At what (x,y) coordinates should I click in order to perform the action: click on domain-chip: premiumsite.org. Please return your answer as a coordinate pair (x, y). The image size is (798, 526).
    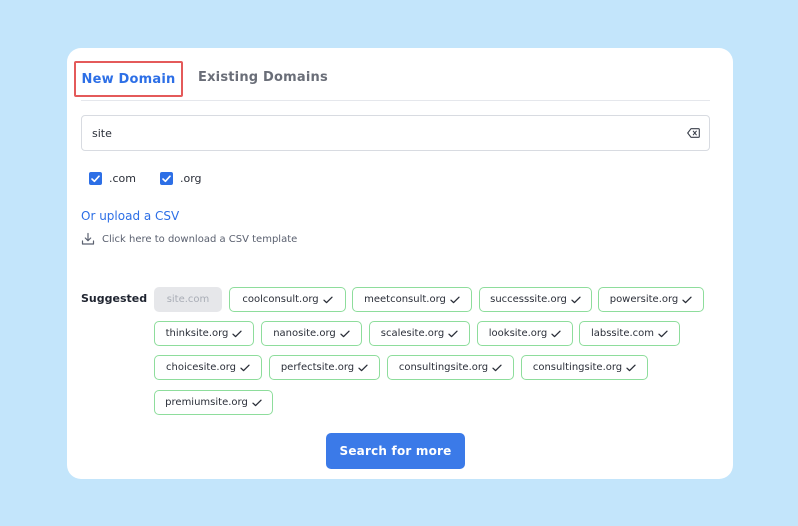
    Looking at the image, I should click on (213, 402).